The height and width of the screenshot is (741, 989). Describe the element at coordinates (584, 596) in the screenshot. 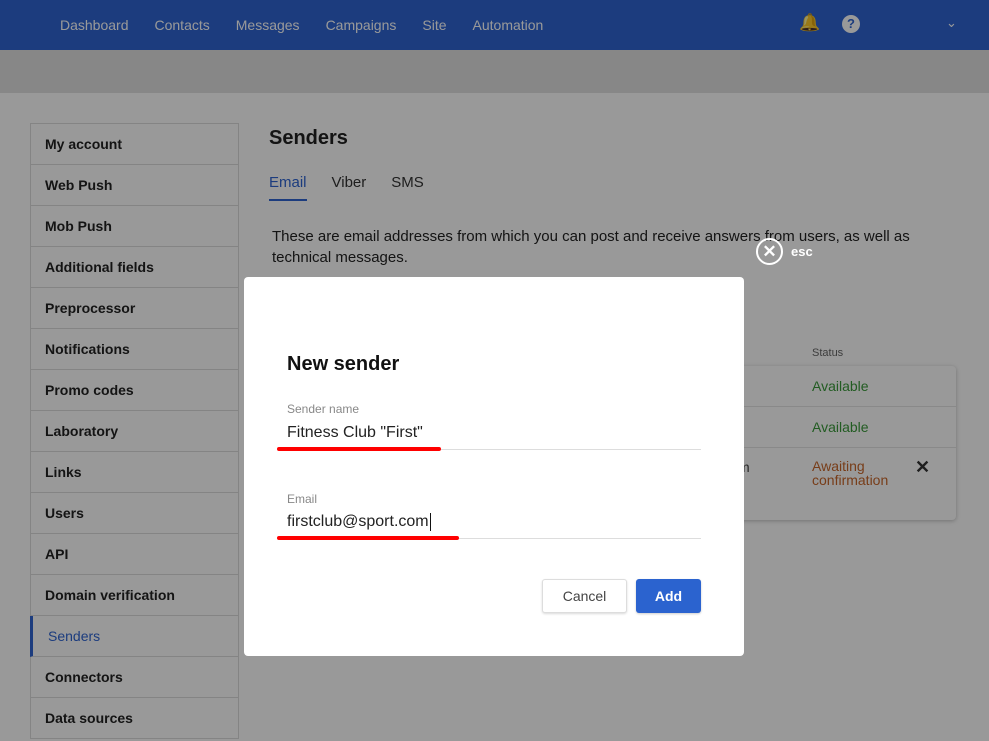

I see `cancel-button: Cancel` at that location.